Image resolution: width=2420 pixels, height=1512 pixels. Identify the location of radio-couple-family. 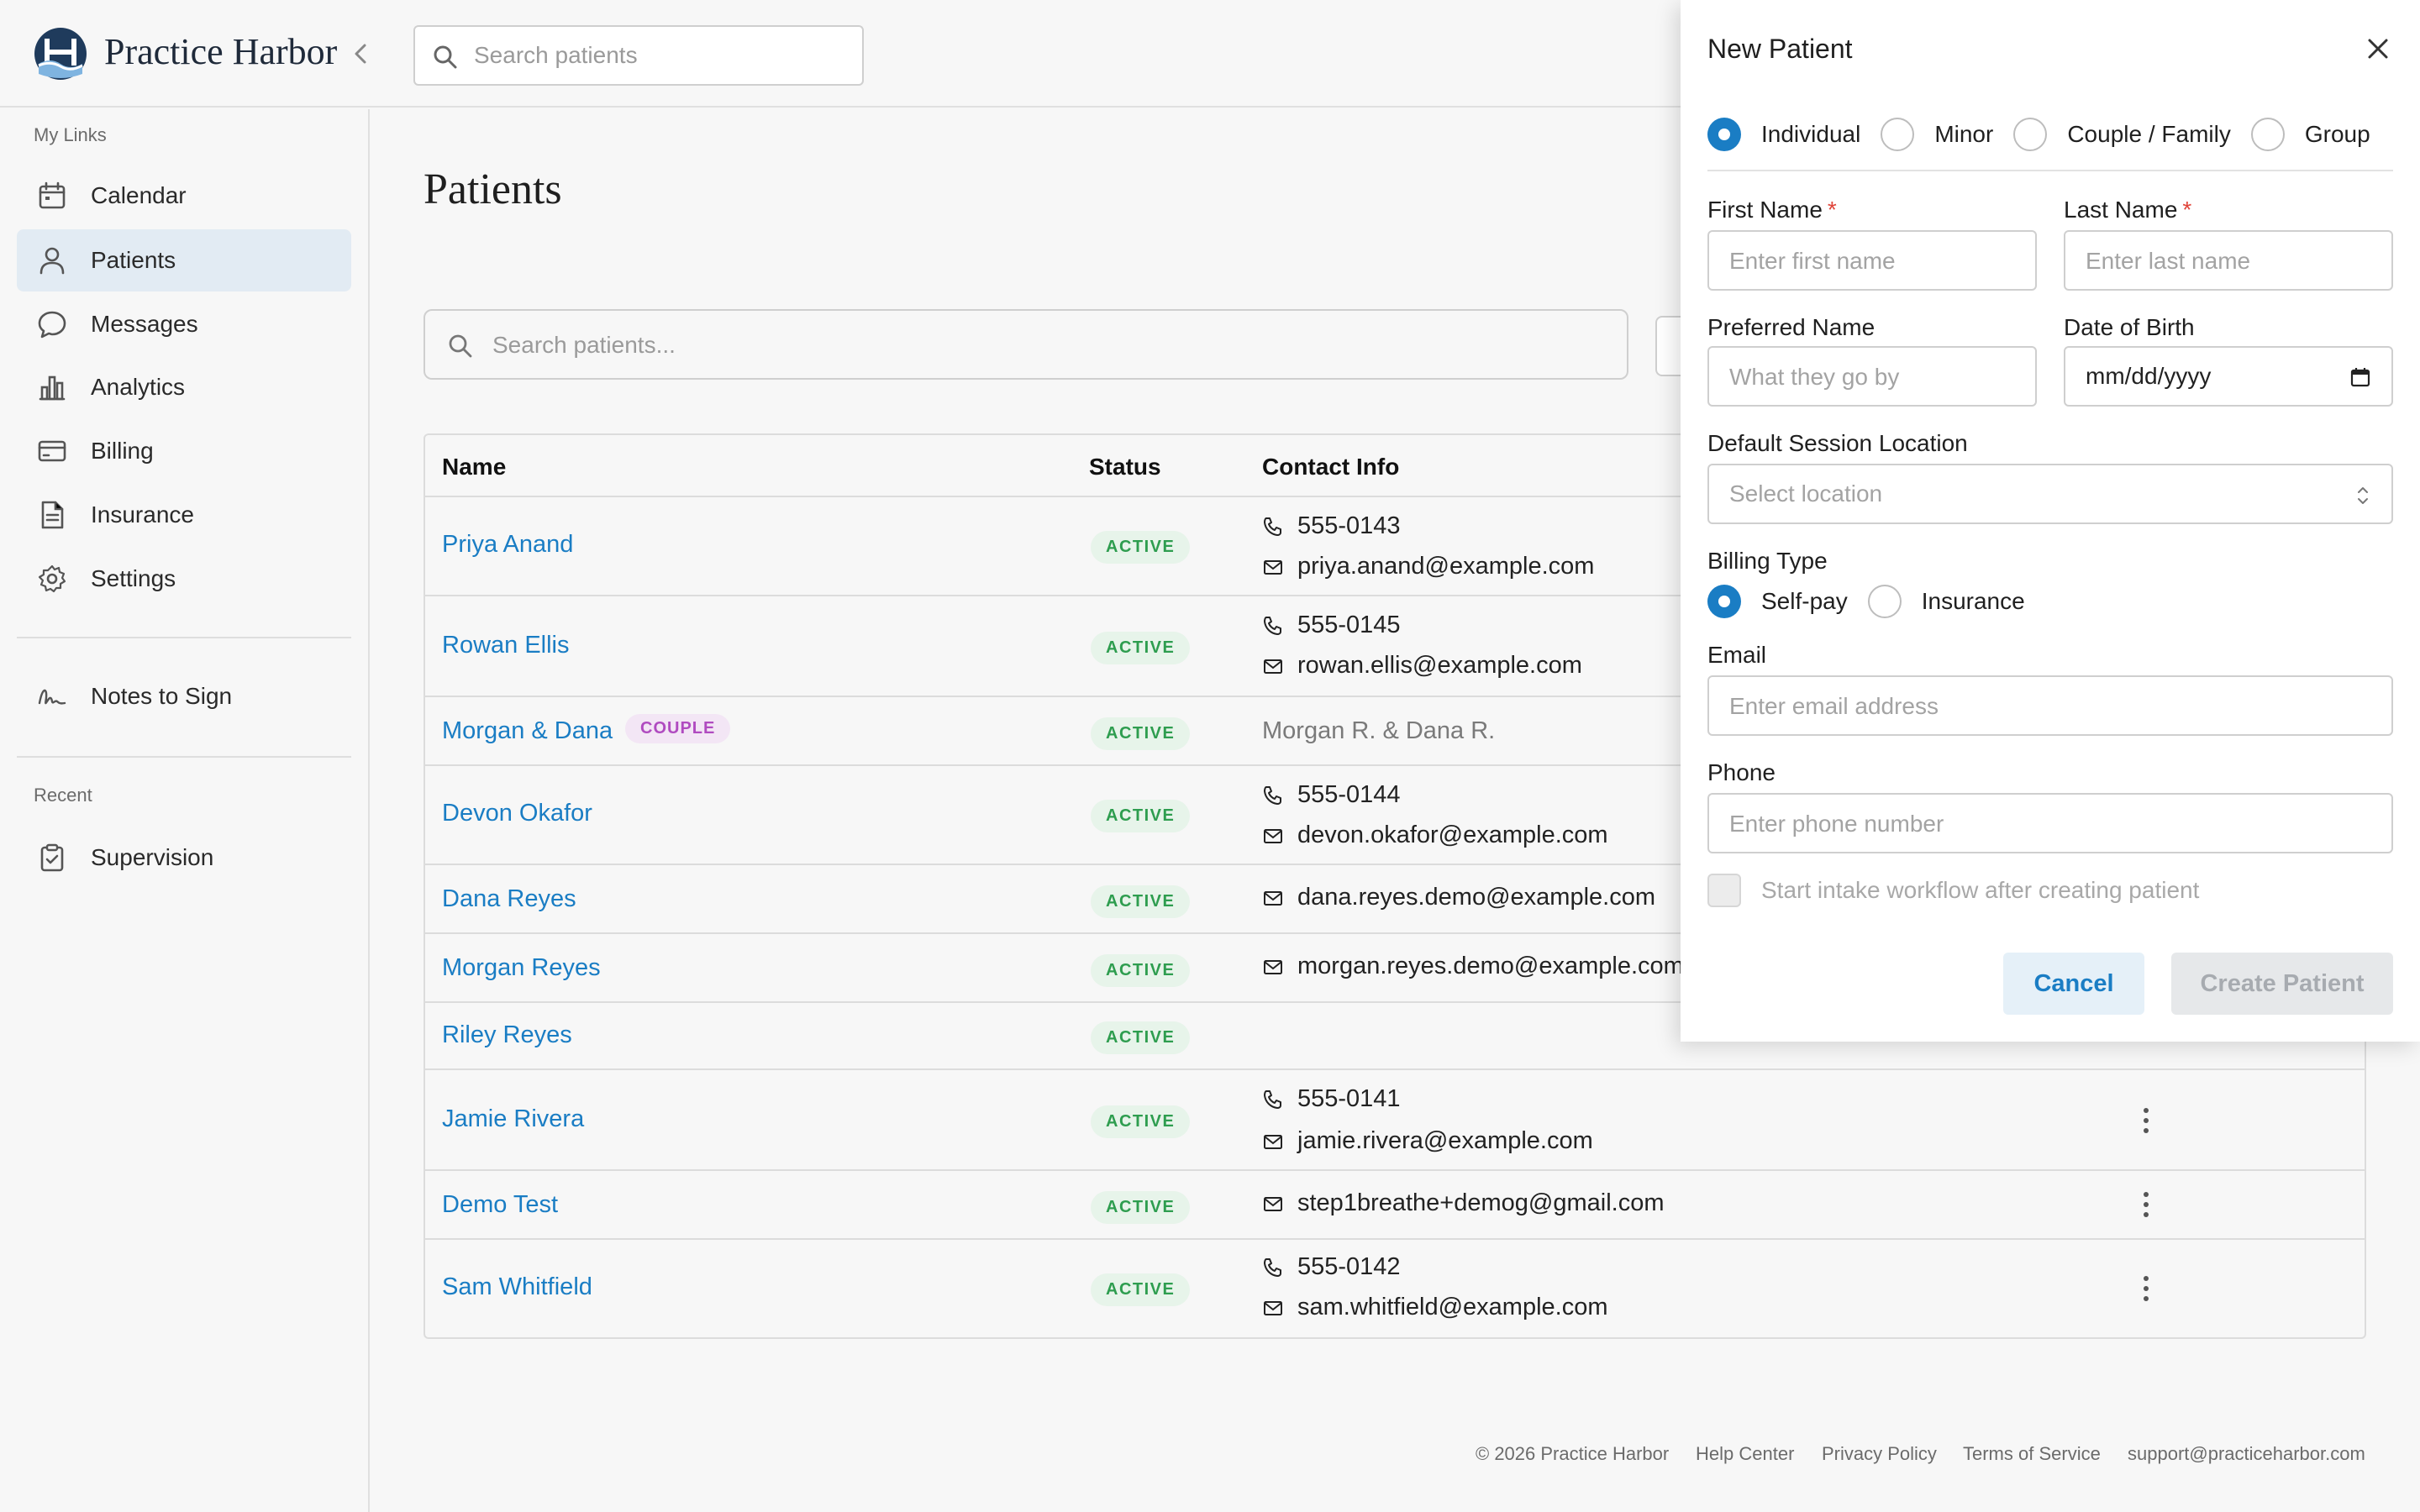
(2031, 134).